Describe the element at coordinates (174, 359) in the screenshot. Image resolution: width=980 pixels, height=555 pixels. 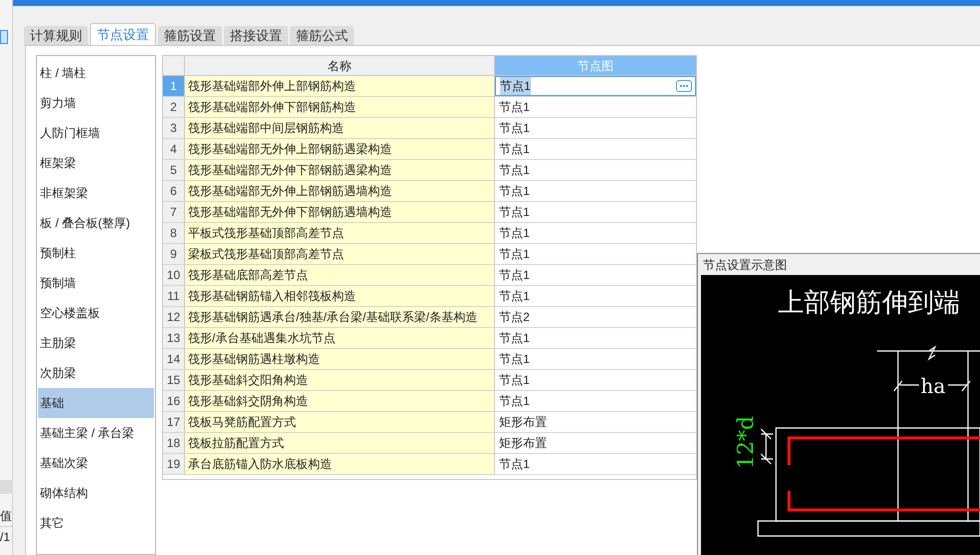
I see `row-number: 14` at that location.